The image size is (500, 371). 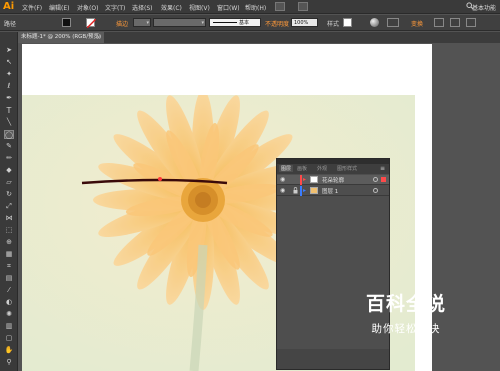 I want to click on stroke-label: 描边, so click(x=122, y=23).